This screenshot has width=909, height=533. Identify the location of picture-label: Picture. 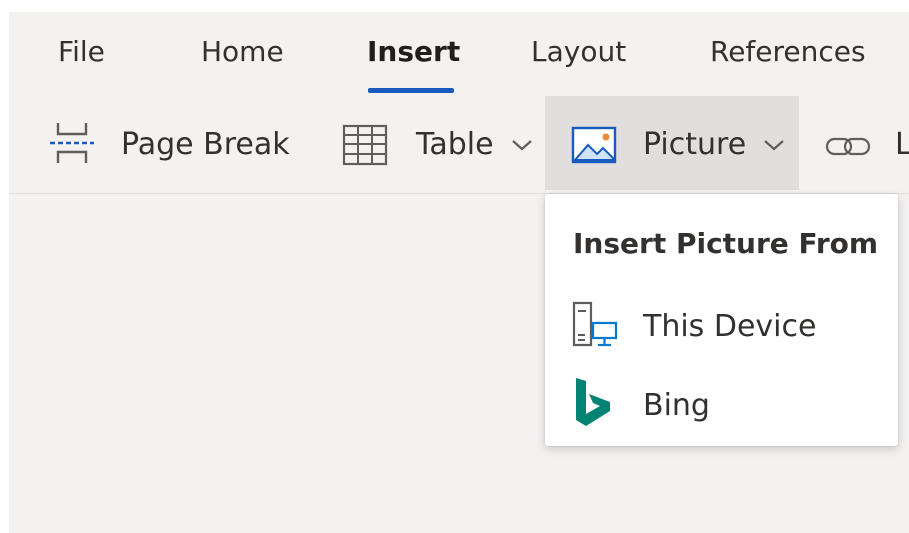
(695, 144).